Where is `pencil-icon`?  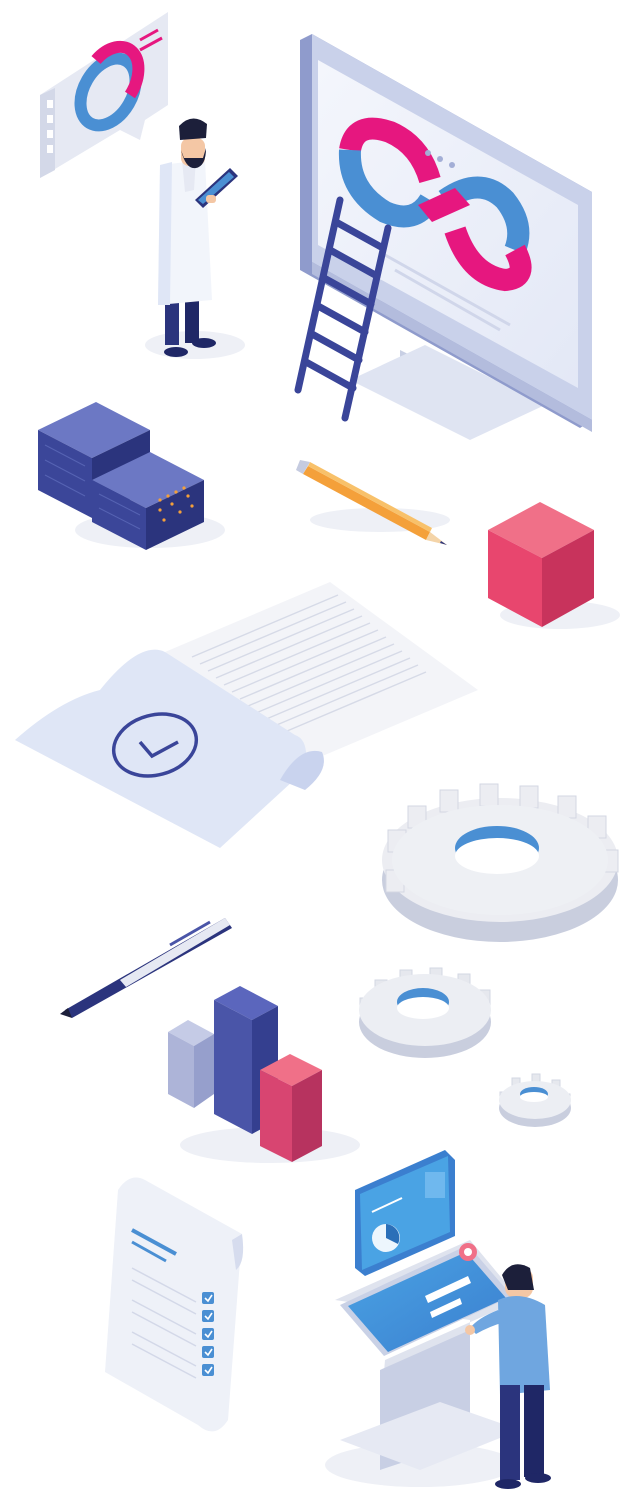 pencil-icon is located at coordinates (373, 502).